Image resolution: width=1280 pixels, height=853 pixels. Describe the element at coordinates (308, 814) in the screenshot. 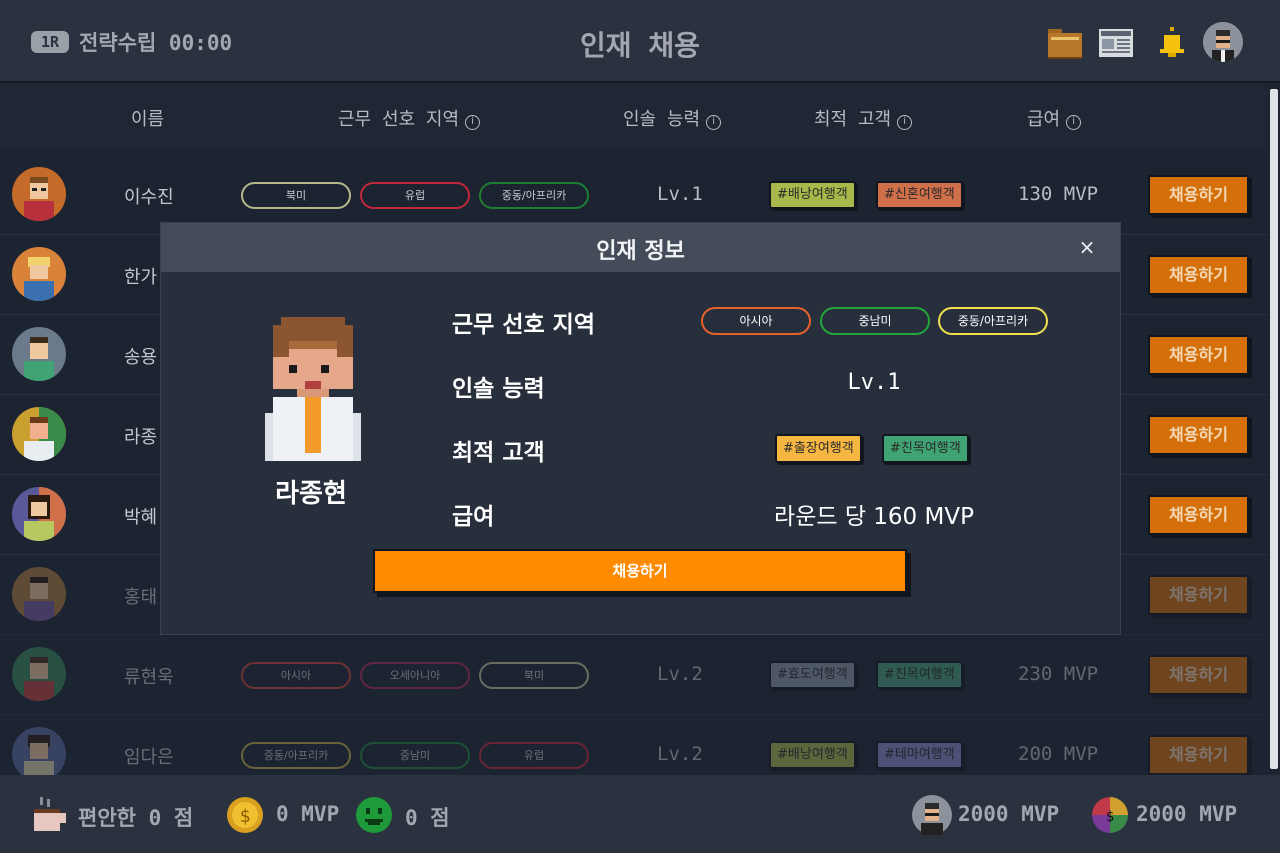

I see `coin-balance: 0 MVP` at that location.